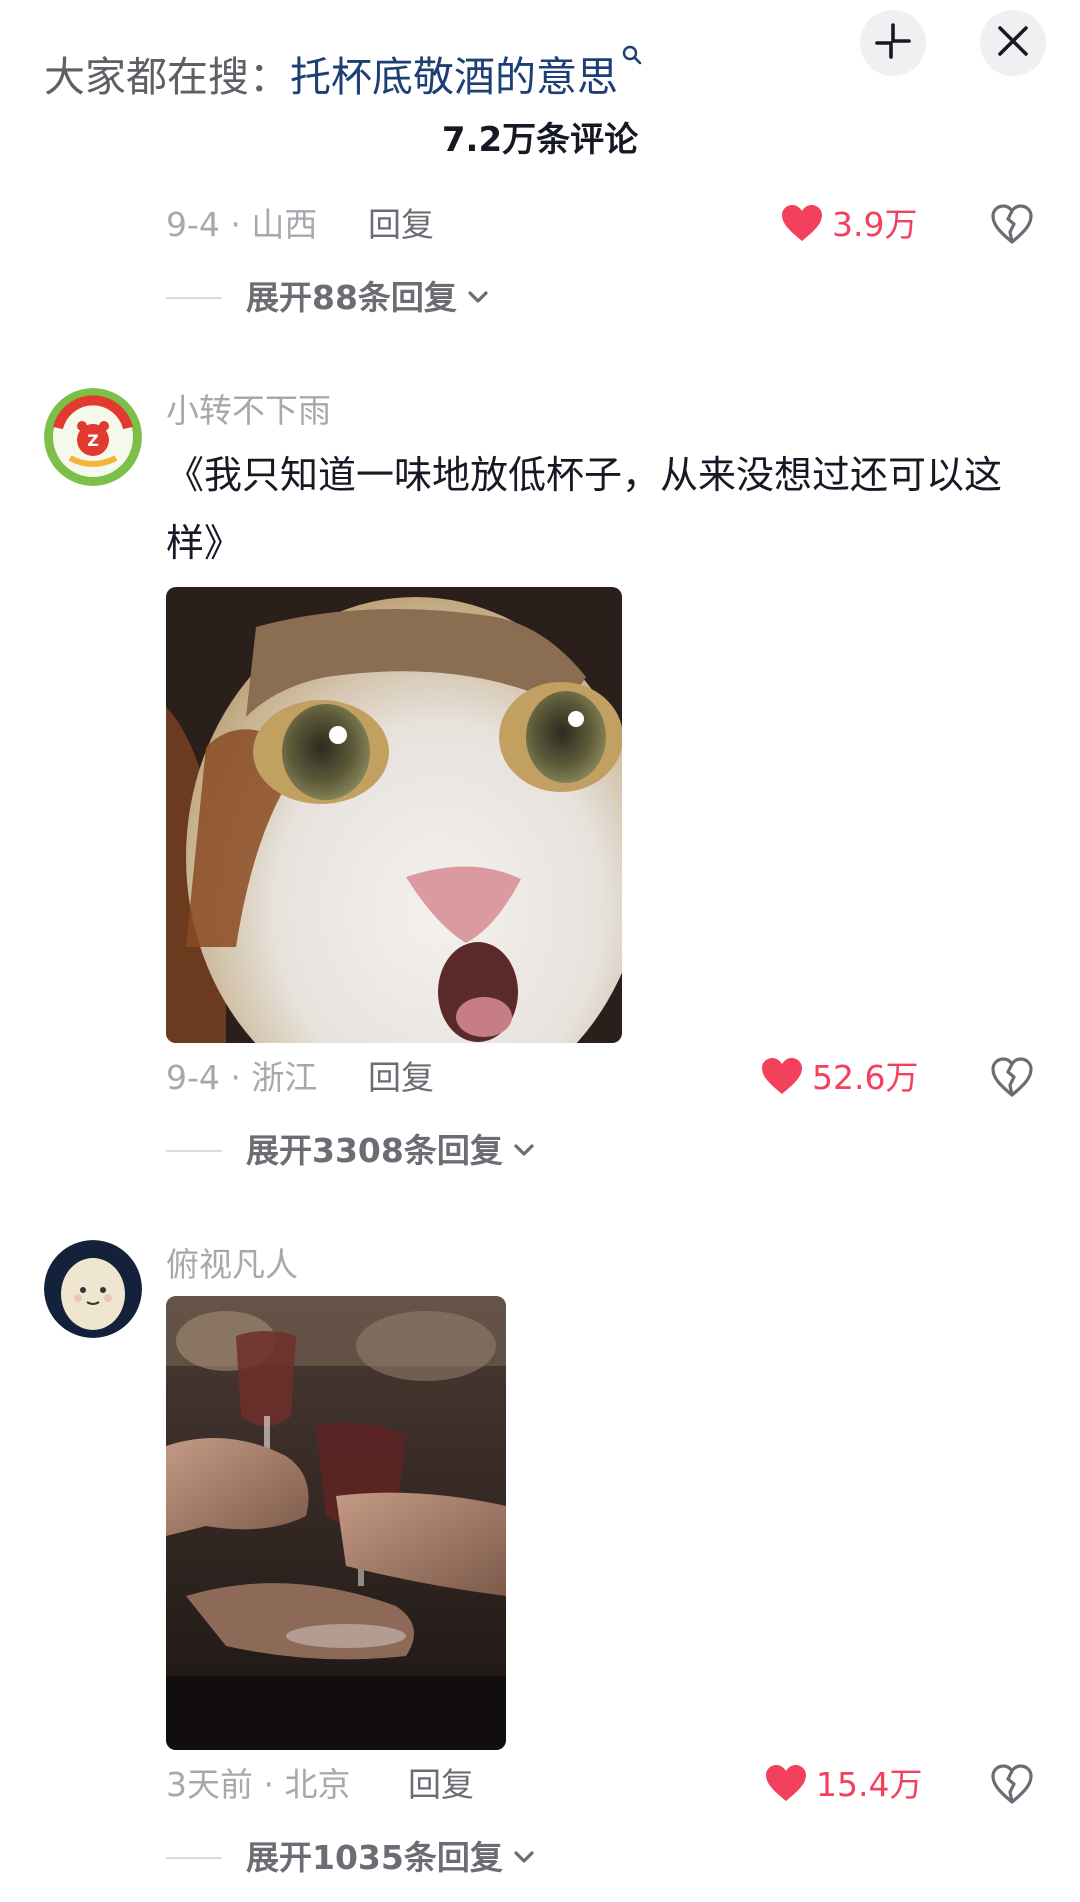 The width and height of the screenshot is (1080, 1902). Describe the element at coordinates (869, 1784) in the screenshot. I see `like-count: 15.4万` at that location.